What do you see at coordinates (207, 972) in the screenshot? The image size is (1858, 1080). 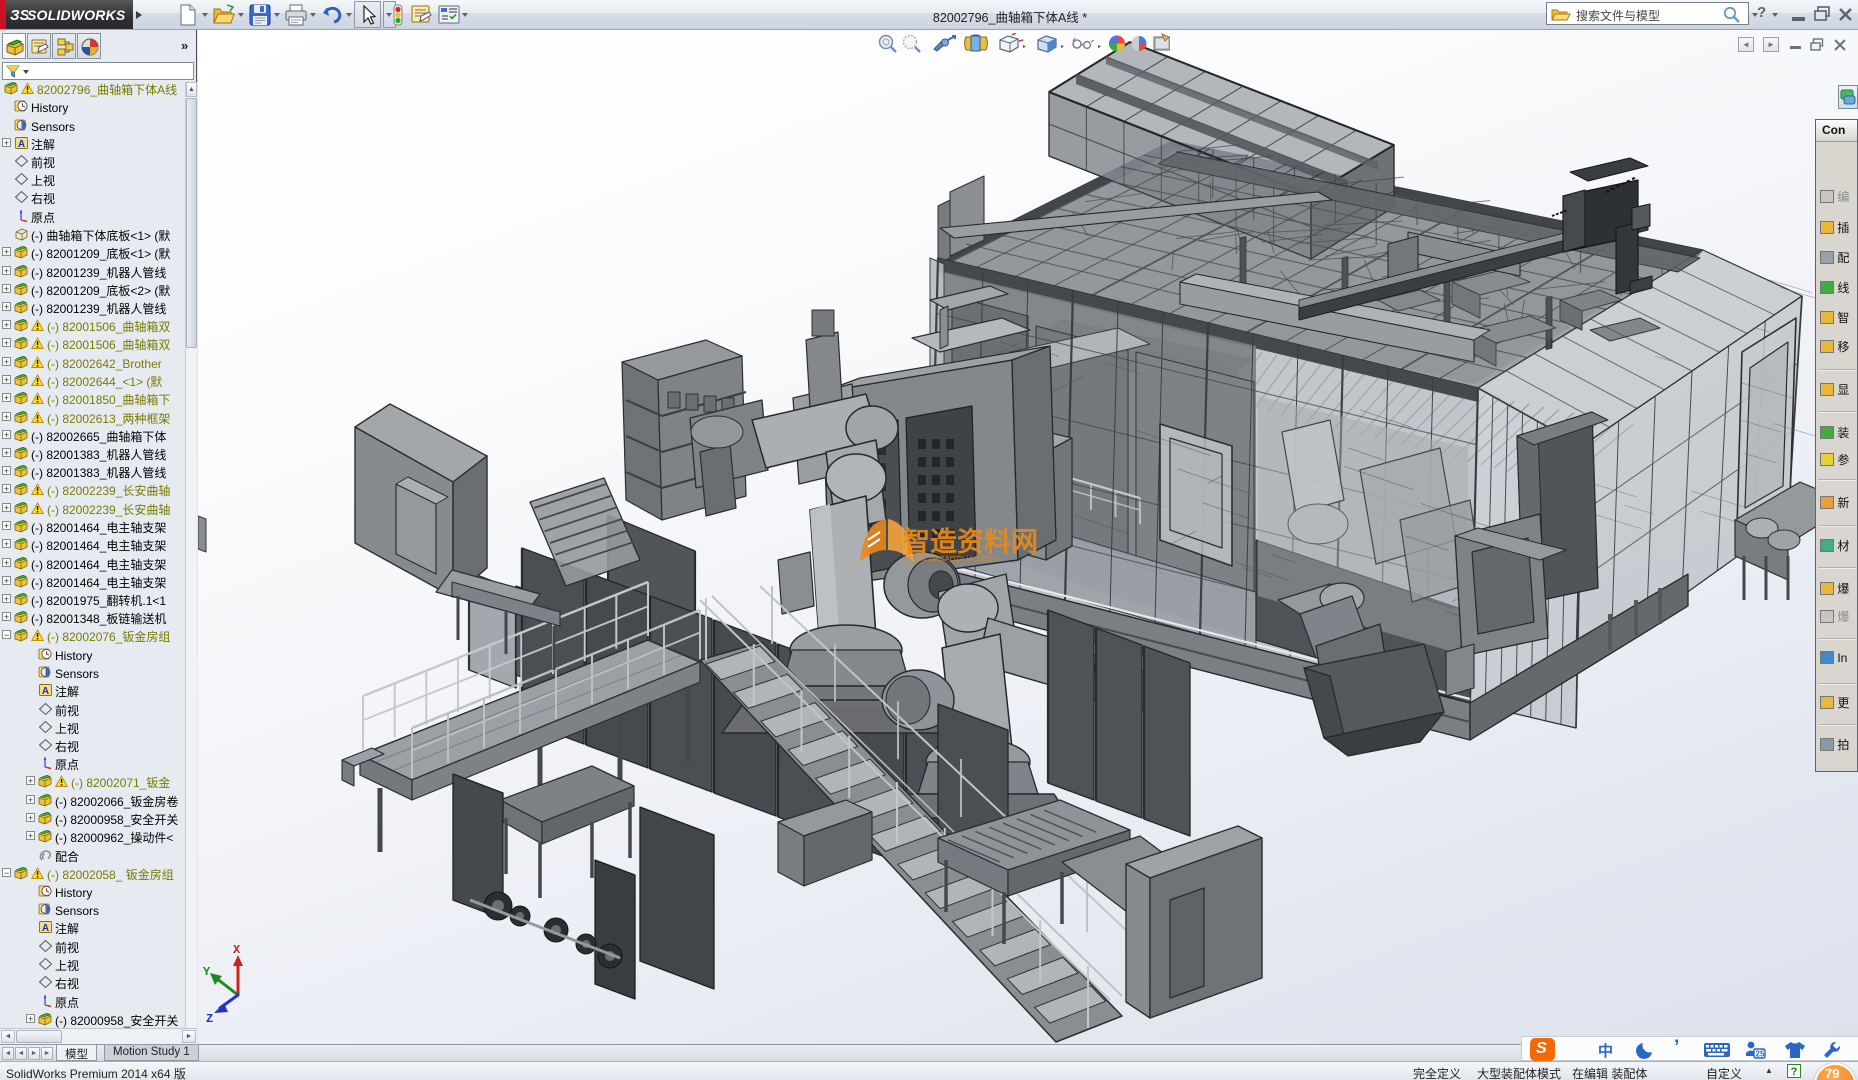 I see `svg-text: Y` at bounding box center [207, 972].